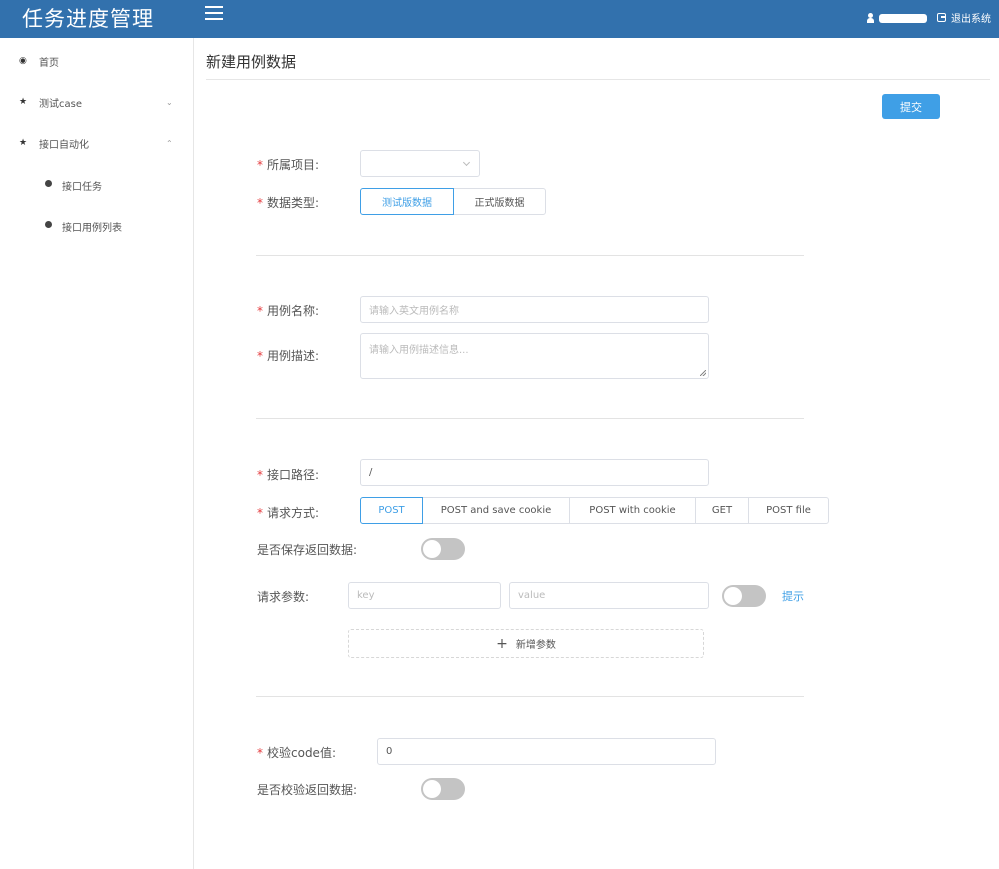 The image size is (999, 869). What do you see at coordinates (97, 61) in the screenshot?
I see `sidebar-item-home: ◉ 首页` at bounding box center [97, 61].